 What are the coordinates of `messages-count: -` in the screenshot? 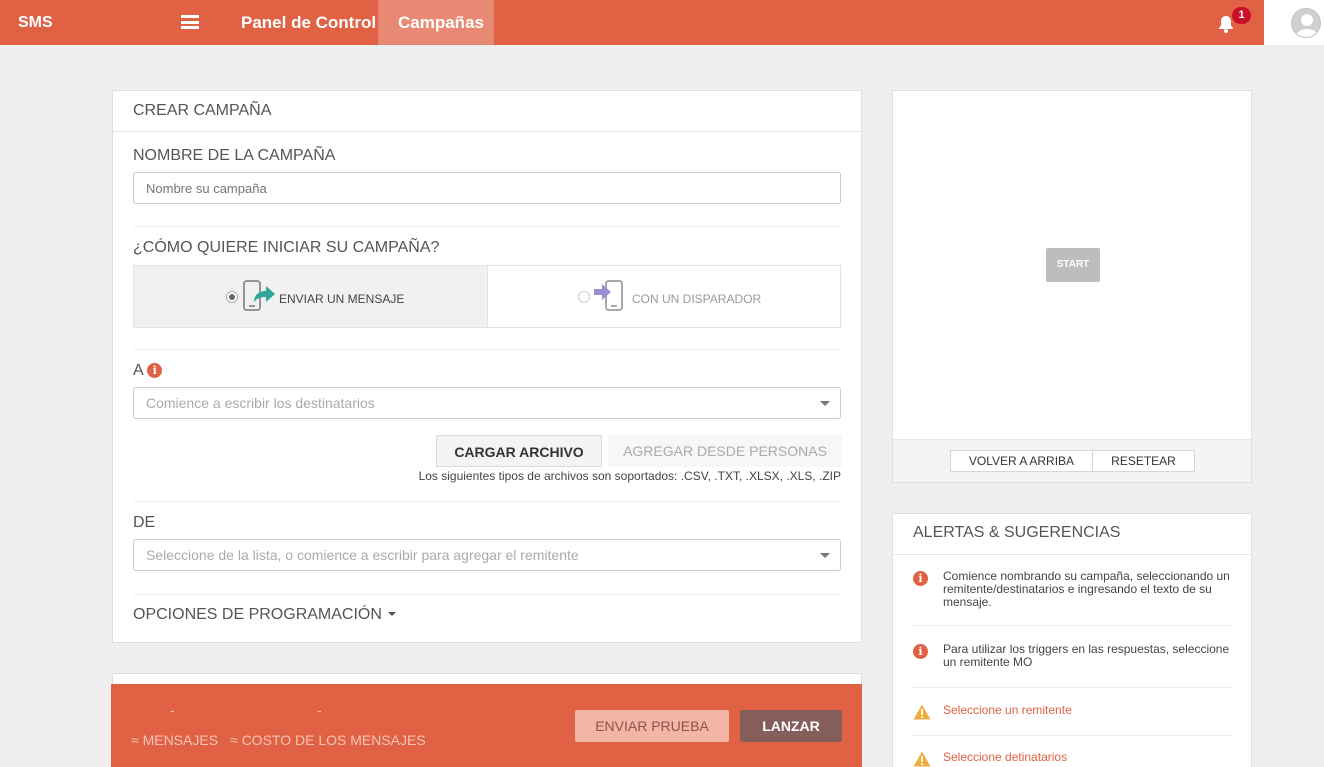 It's located at (172, 710).